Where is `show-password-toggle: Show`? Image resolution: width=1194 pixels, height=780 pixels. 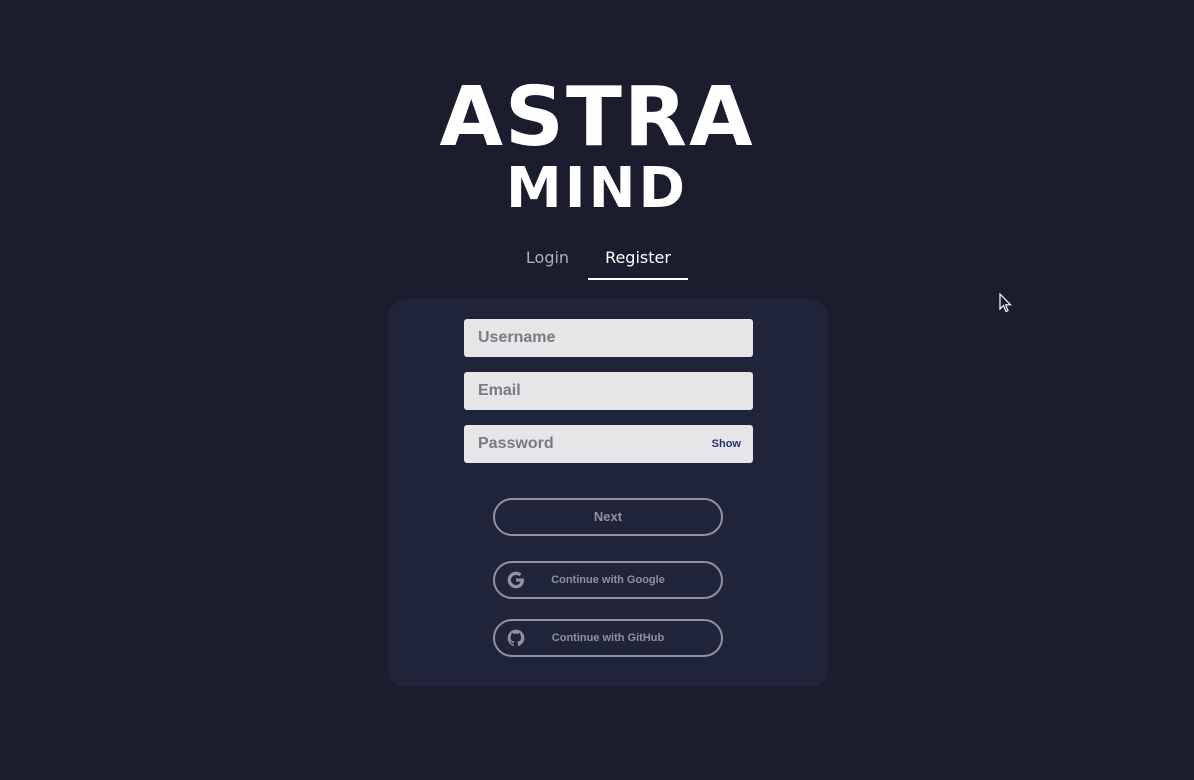 show-password-toggle: Show is located at coordinates (726, 444).